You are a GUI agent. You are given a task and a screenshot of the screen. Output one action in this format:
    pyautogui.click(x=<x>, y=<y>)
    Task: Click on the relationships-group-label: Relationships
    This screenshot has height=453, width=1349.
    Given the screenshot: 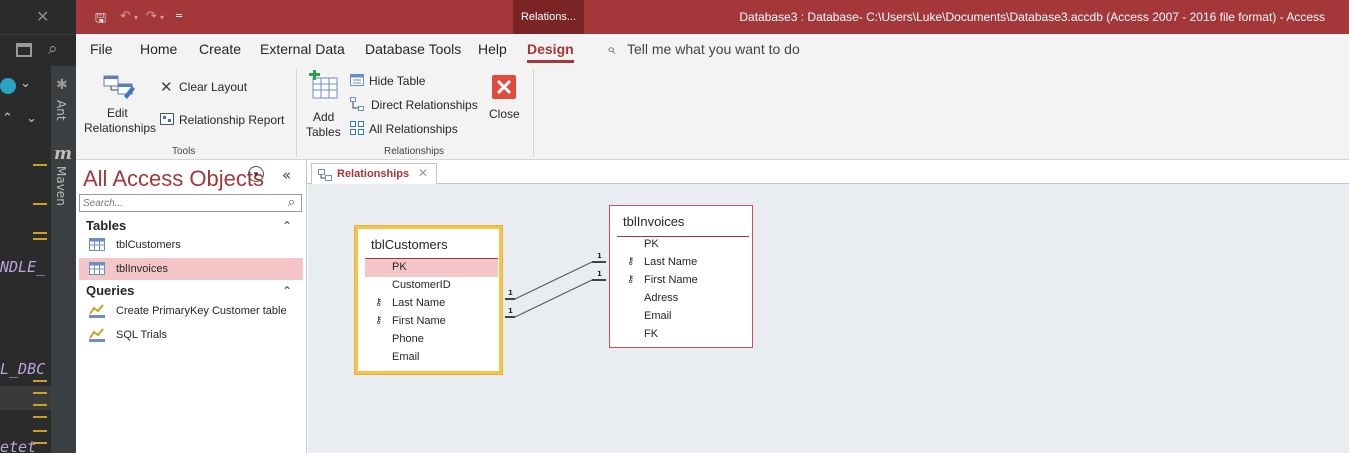 What is the action you would take?
    pyautogui.click(x=414, y=151)
    